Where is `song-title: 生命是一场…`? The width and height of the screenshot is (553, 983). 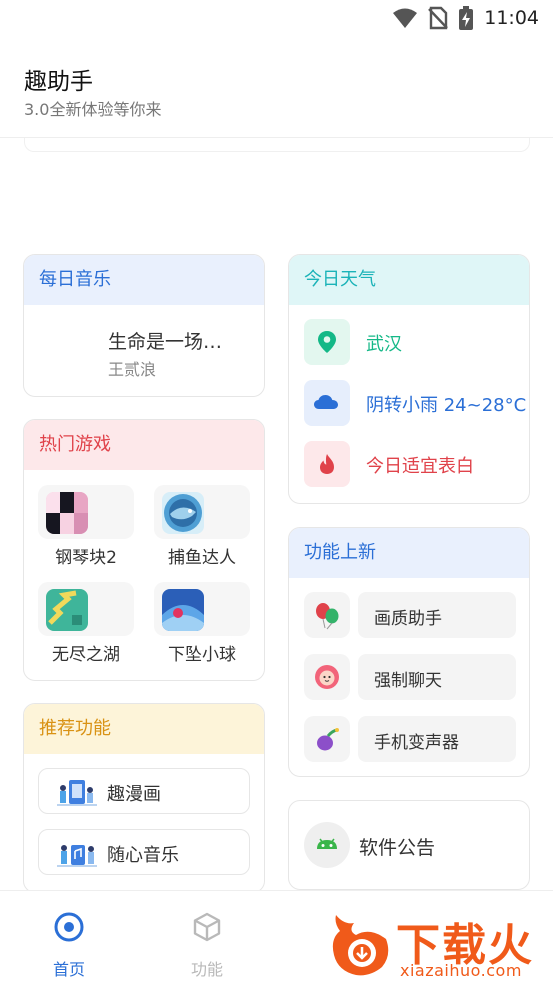 song-title: 生命是一场… is located at coordinates (165, 340).